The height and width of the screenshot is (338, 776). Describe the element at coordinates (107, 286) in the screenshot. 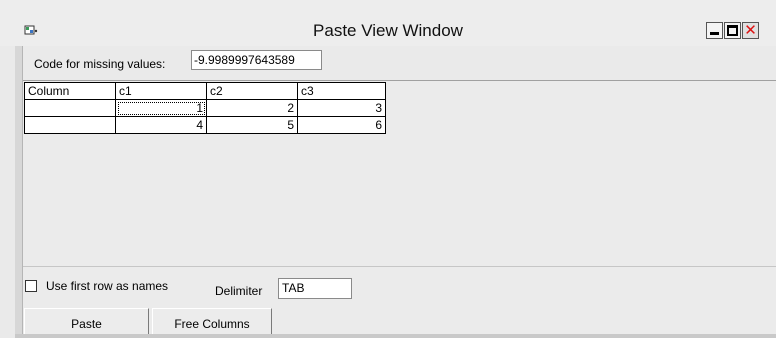

I see `use-first-row-label: Use first row as names` at that location.